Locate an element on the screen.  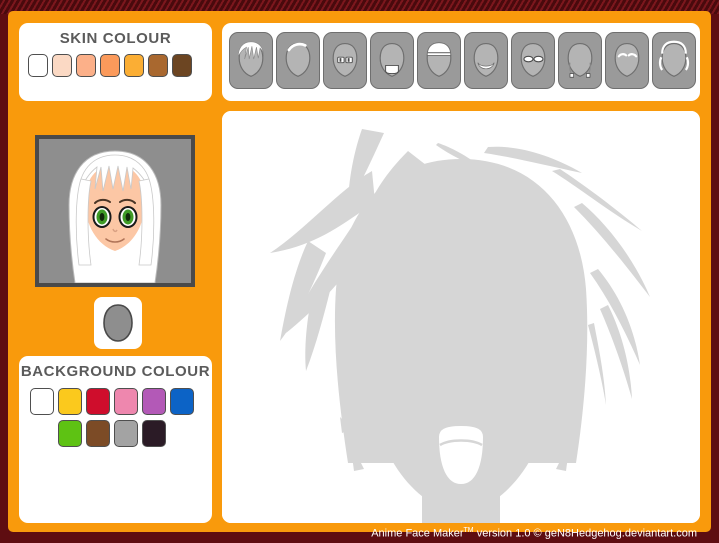
earrings-icon is located at coordinates (580, 60).